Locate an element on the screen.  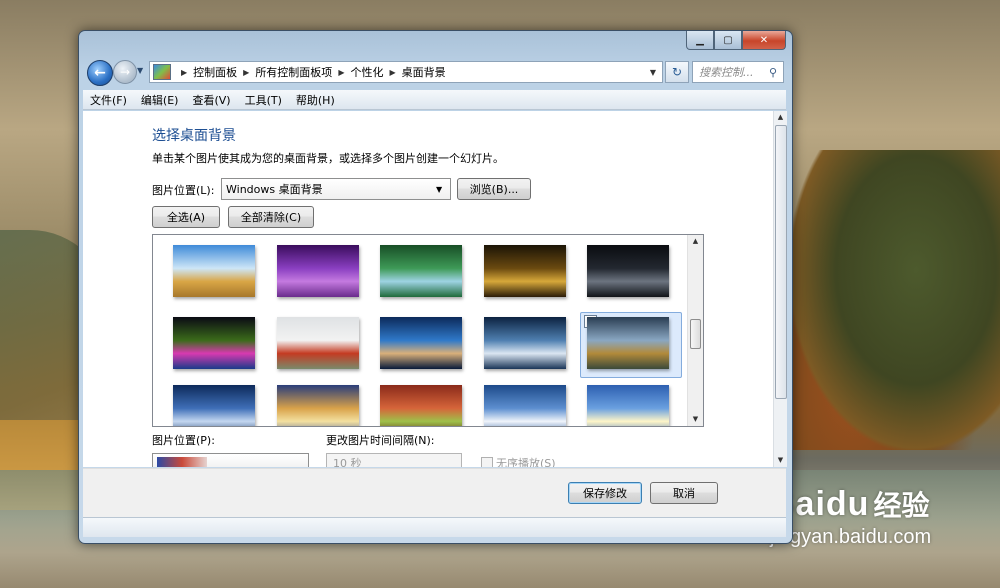
picture-location-select: Windows 桌面背景 ▼ is located at coordinates (336, 189).